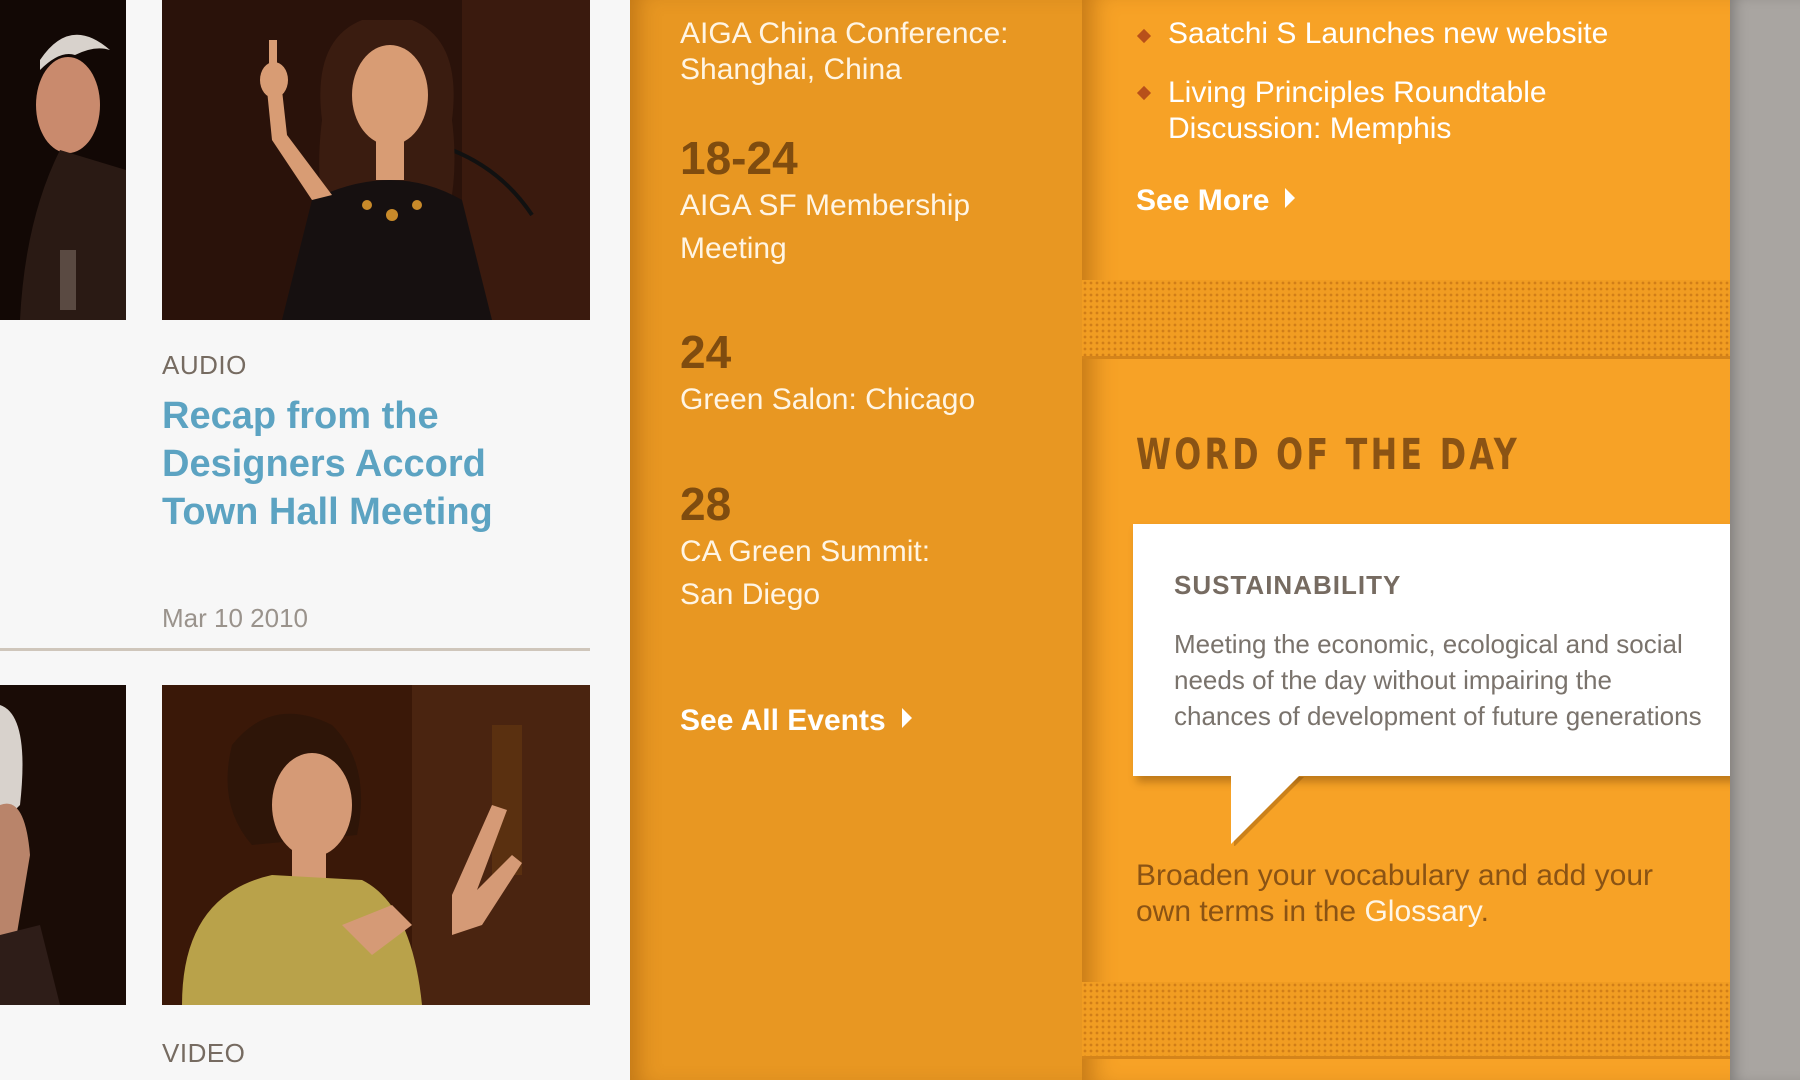 The height and width of the screenshot is (1080, 1800). I want to click on article-kicker: AUDIO, so click(204, 365).